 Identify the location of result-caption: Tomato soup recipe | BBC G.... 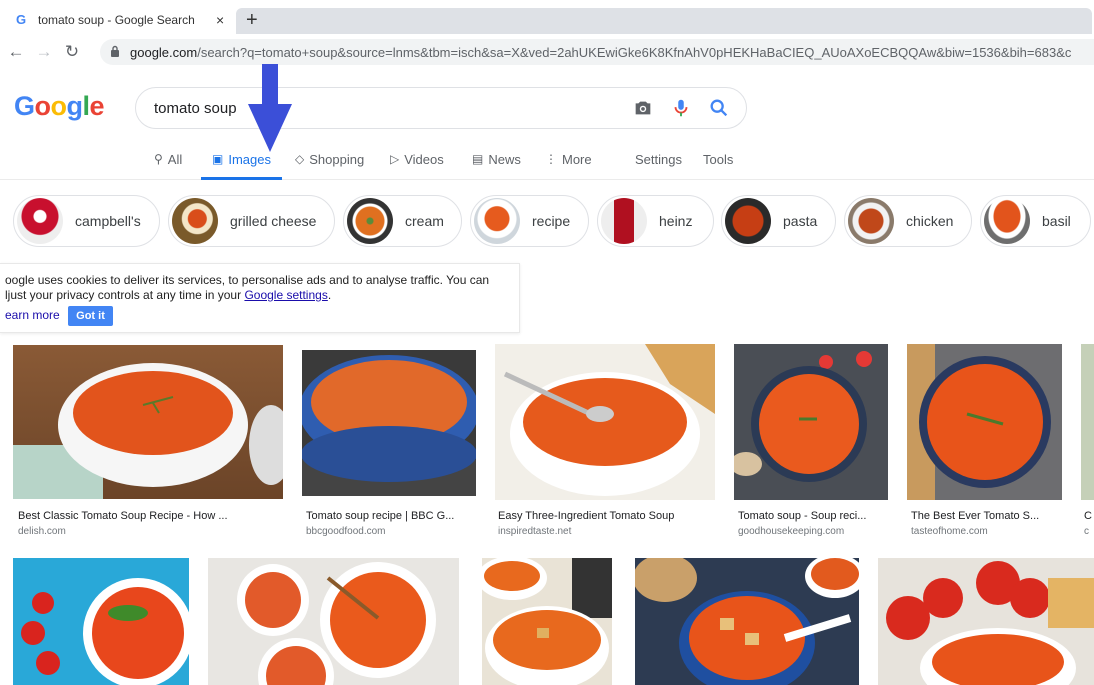
(391, 516).